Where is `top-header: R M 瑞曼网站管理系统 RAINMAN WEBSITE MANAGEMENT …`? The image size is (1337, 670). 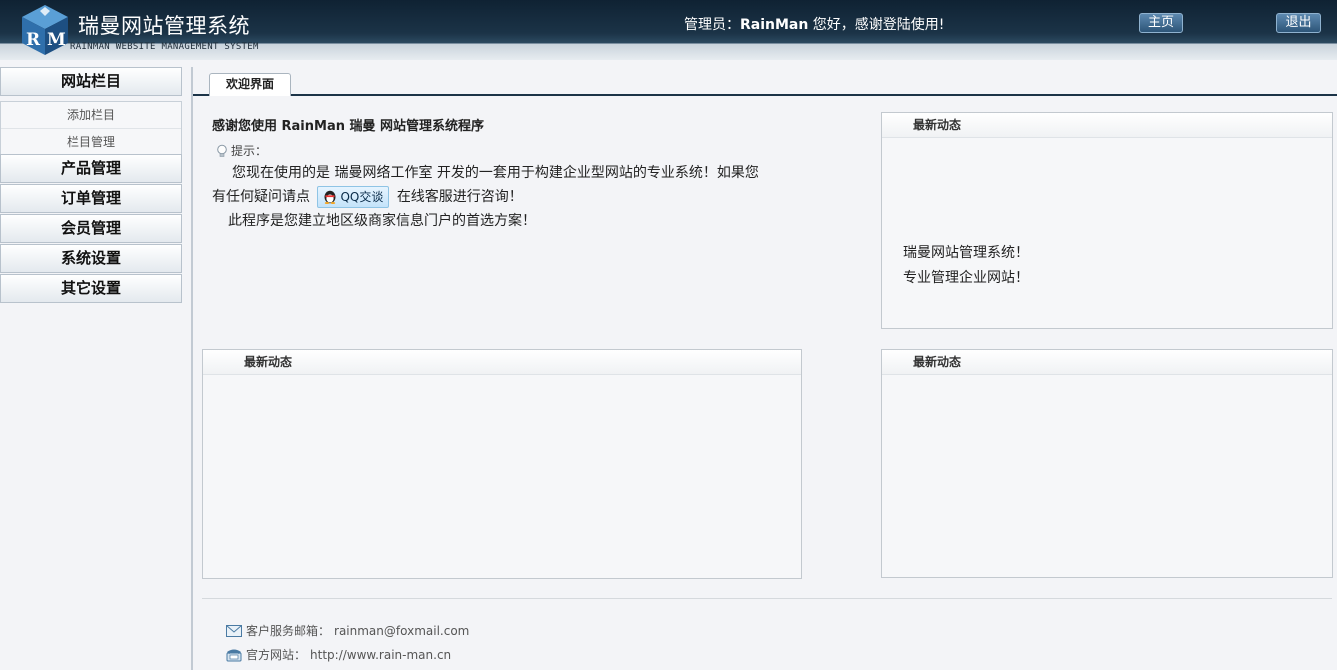
top-header: R M 瑞曼网站管理系统 RAINMAN WEBSITE MANAGEMENT … is located at coordinates (668, 30).